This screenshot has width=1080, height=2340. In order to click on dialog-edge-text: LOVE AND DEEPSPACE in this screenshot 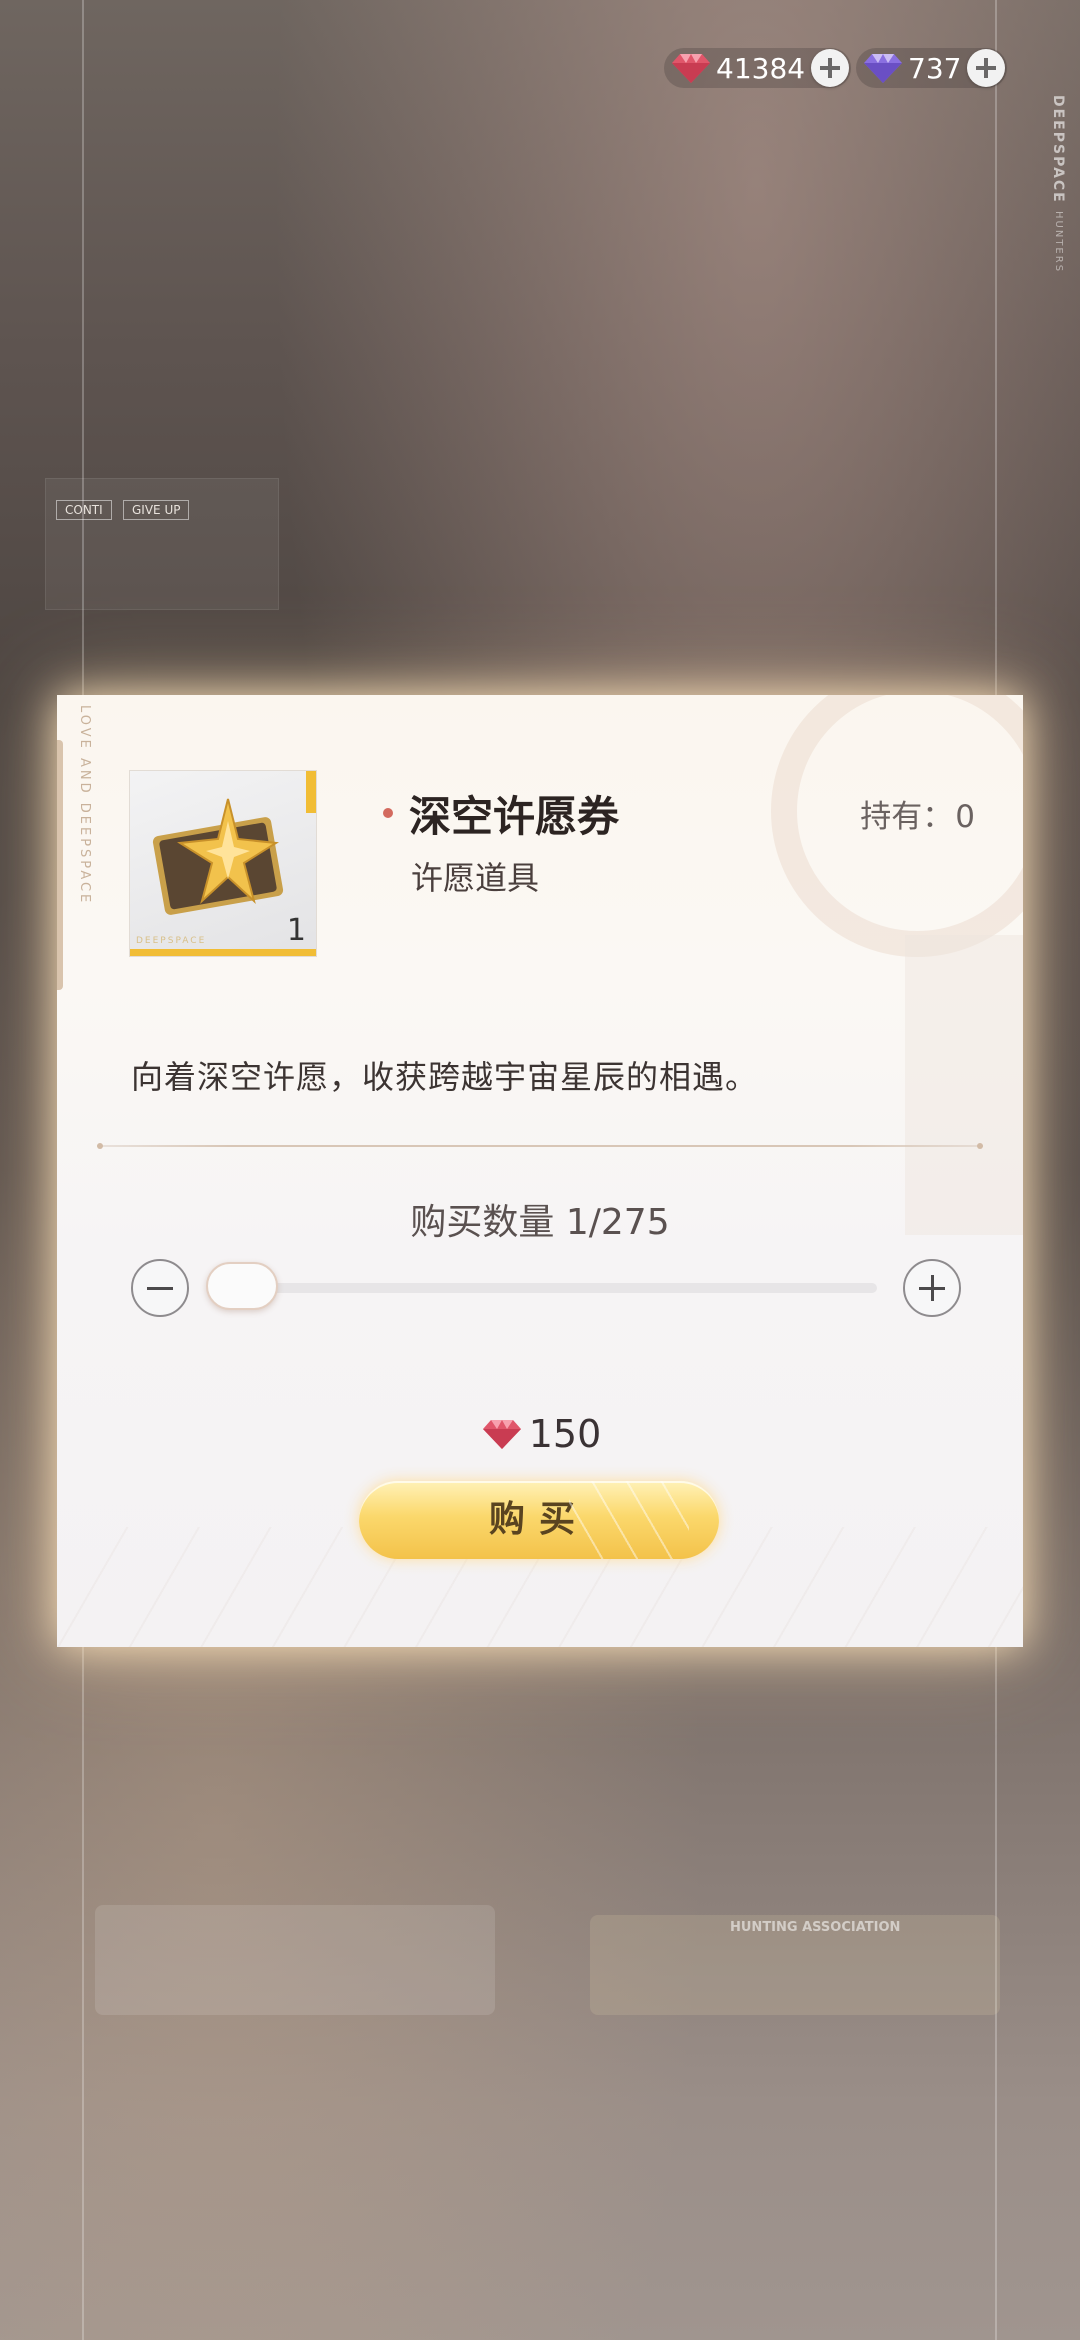, I will do `click(84, 805)`.